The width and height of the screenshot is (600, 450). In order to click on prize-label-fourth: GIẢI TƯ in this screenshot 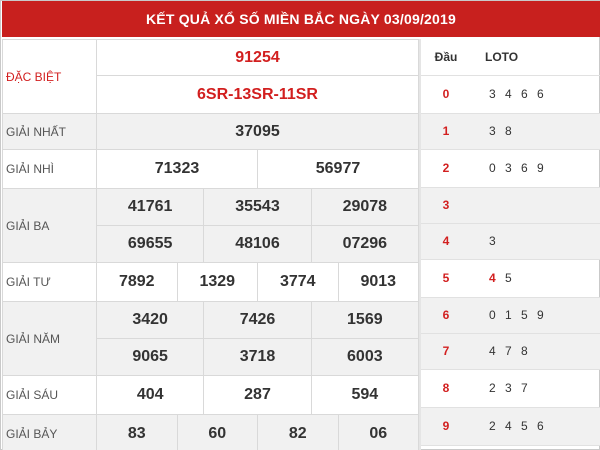, I will do `click(49, 282)`.